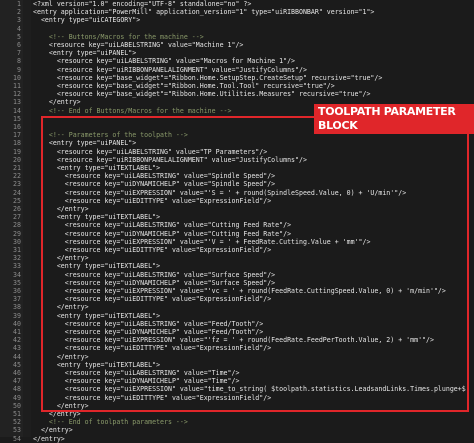 The height and width of the screenshot is (443, 474). I want to click on code-text: <entry type="uiCATEGORY">, so click(87, 20).